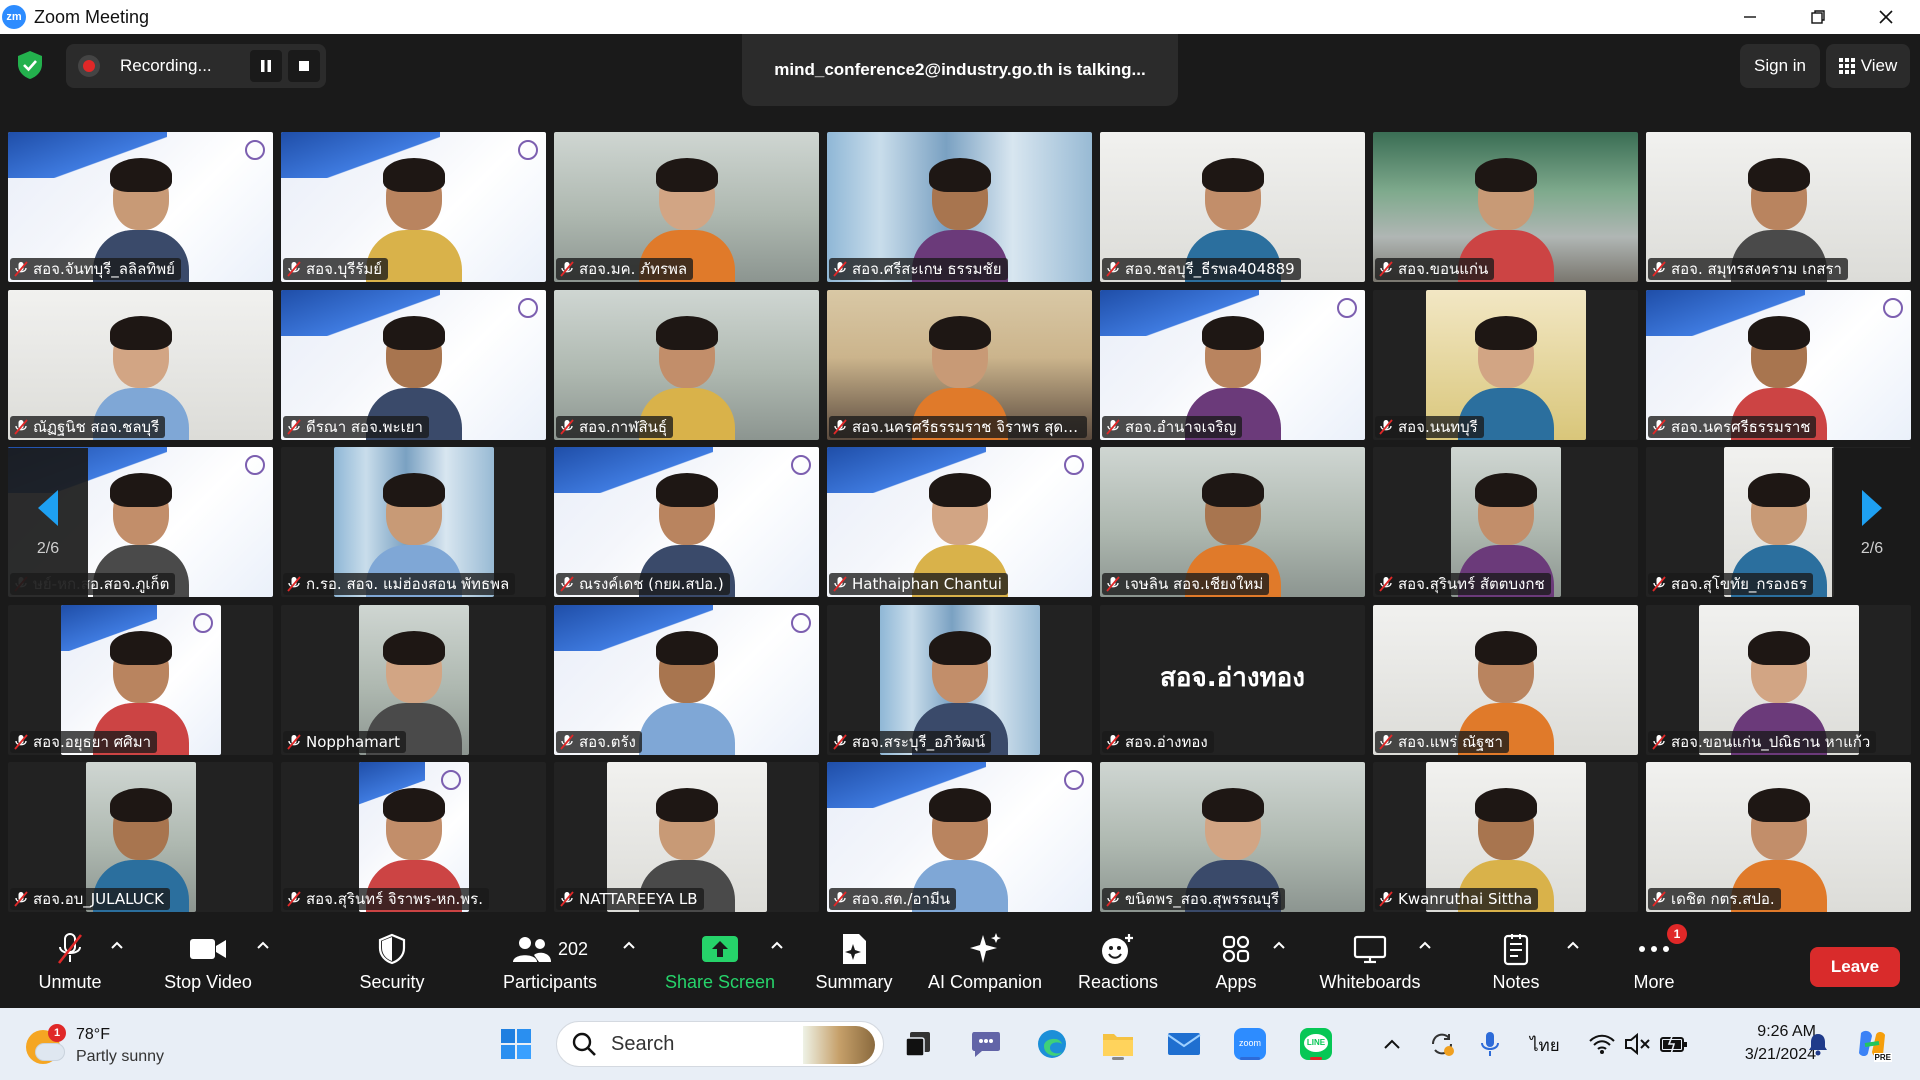 This screenshot has width=1920, height=1080. What do you see at coordinates (1872, 523) in the screenshot?
I see `next-page-button: 2/6` at bounding box center [1872, 523].